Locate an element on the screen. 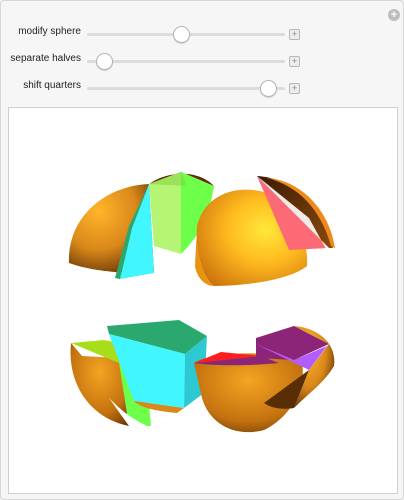 The width and height of the screenshot is (404, 500). slider-label-modify-sphere: modify sphere is located at coordinates (49, 31).